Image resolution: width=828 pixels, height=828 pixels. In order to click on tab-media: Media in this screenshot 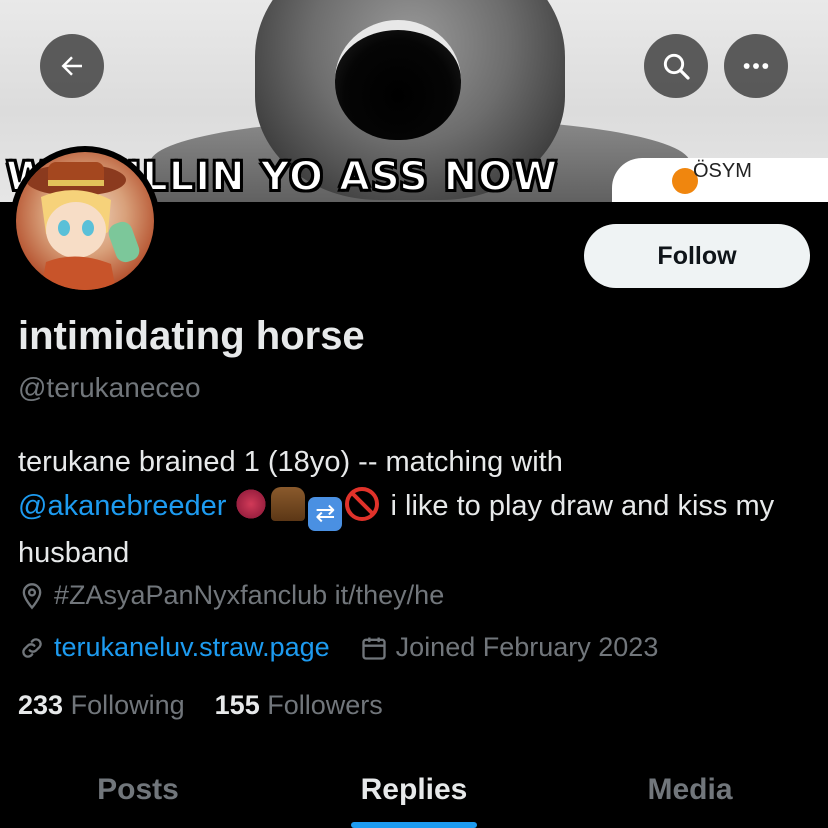, I will do `click(690, 790)`.